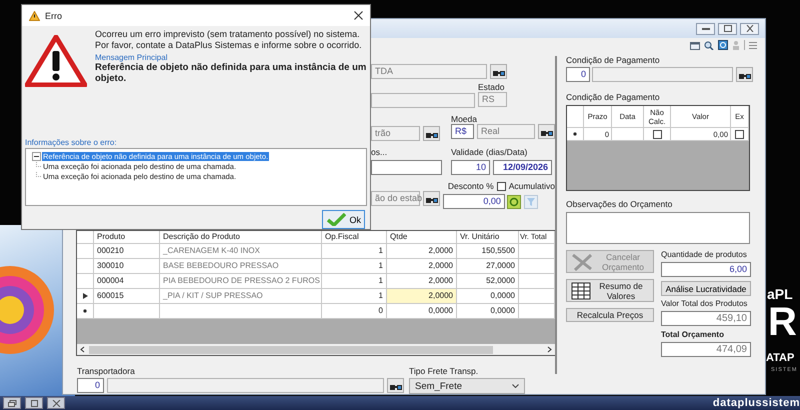 Image resolution: width=800 pixels, height=410 pixels. What do you see at coordinates (704, 255) in the screenshot?
I see `quantity-label: Quantidade de produtos` at bounding box center [704, 255].